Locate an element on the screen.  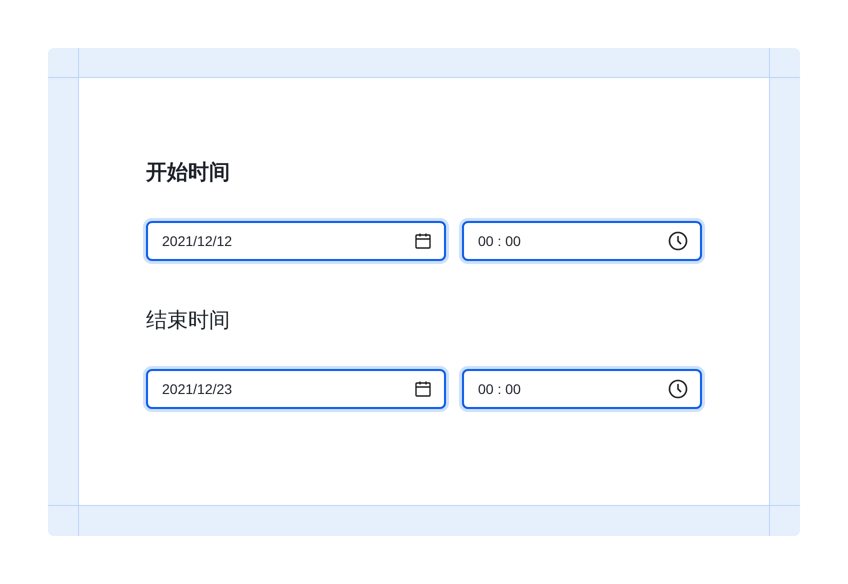
field-label: 结束时间 is located at coordinates (188, 321).